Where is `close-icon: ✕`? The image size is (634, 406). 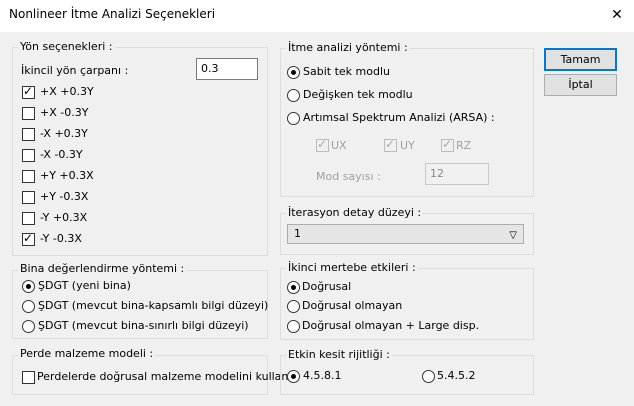 close-icon: ✕ is located at coordinates (617, 15).